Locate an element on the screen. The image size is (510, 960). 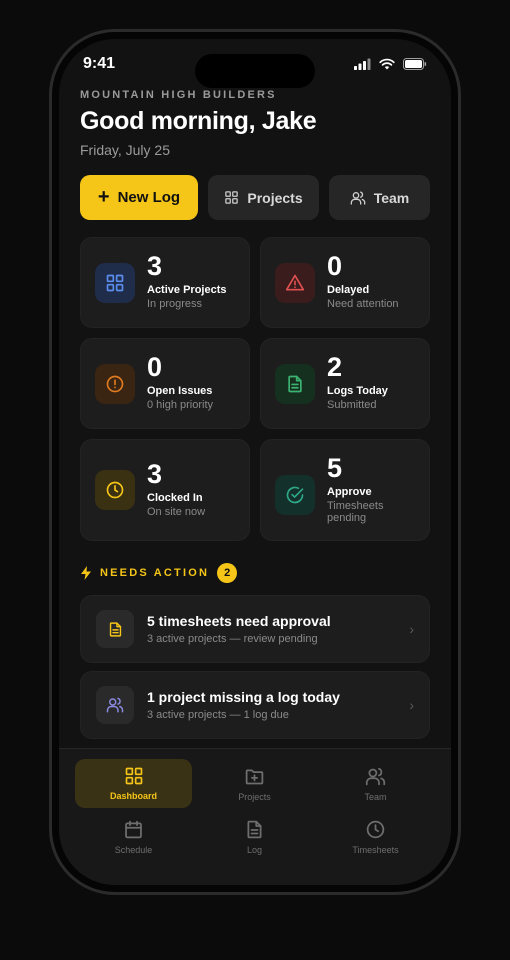
current-date: Friday, July 25 is located at coordinates (125, 150).